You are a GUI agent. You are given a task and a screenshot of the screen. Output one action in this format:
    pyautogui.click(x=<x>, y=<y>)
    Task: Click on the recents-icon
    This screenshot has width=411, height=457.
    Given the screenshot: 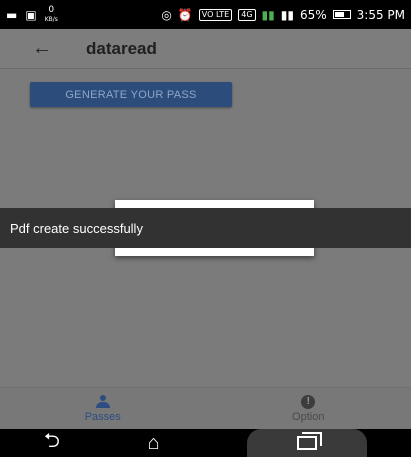 What is the action you would take?
    pyautogui.click(x=310, y=441)
    